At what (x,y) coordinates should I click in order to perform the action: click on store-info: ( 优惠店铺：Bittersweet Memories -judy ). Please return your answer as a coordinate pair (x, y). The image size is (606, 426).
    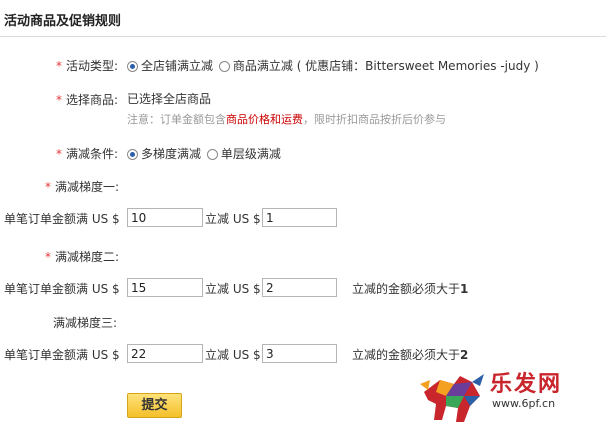
    Looking at the image, I should click on (417, 66).